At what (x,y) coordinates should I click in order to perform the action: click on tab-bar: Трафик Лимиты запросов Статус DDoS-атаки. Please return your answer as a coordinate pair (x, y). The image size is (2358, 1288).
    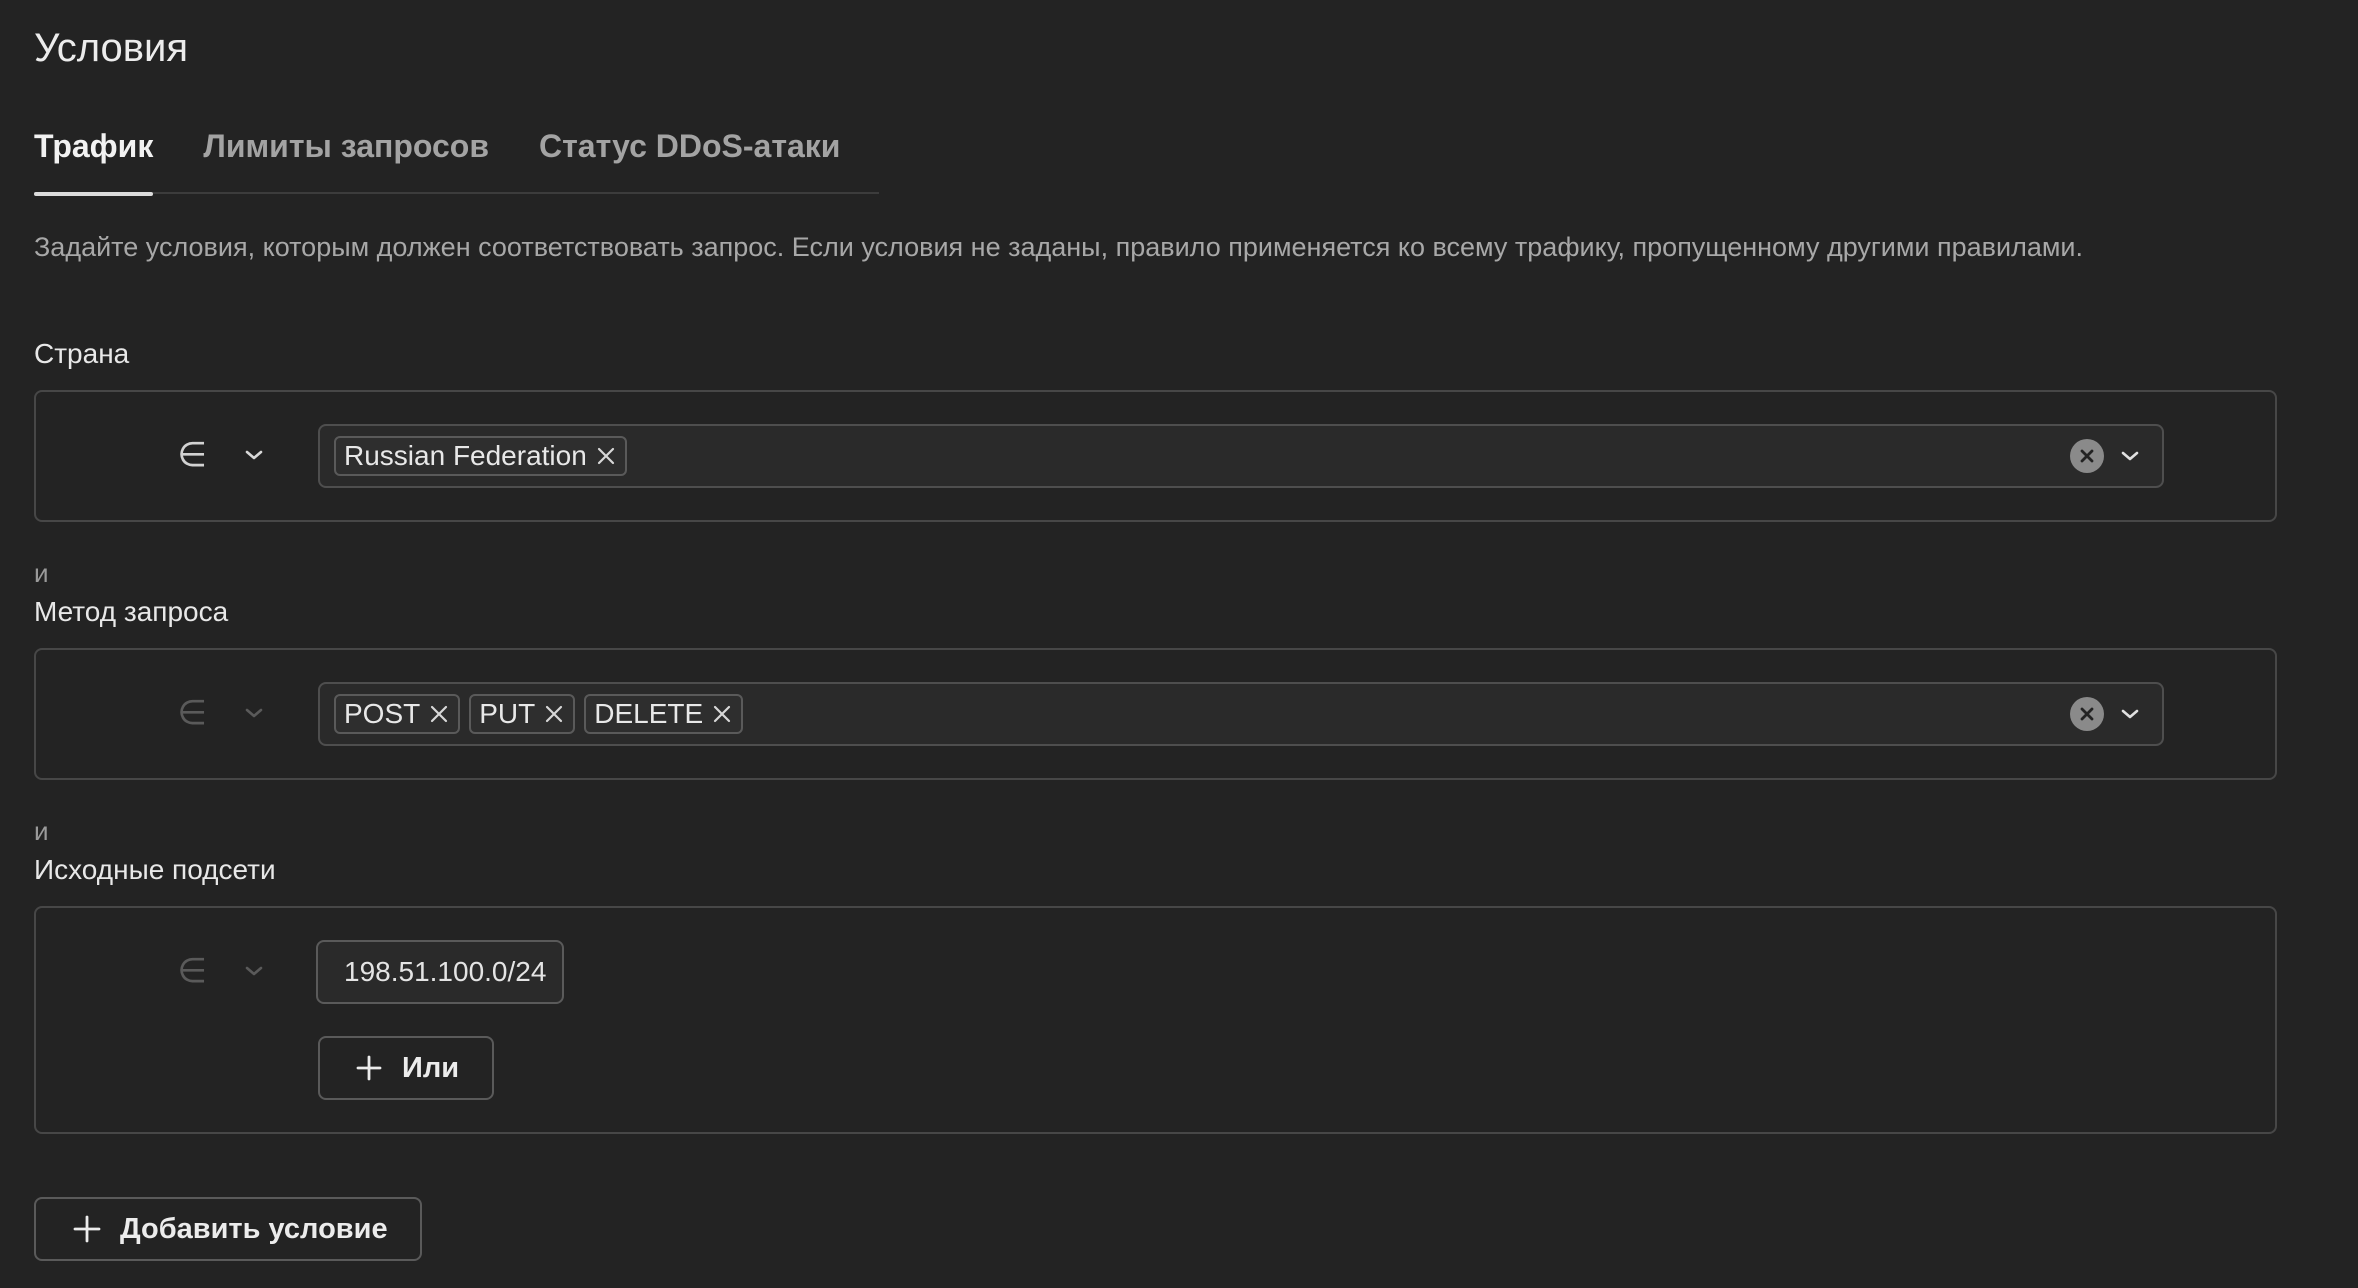
    Looking at the image, I should click on (456, 162).